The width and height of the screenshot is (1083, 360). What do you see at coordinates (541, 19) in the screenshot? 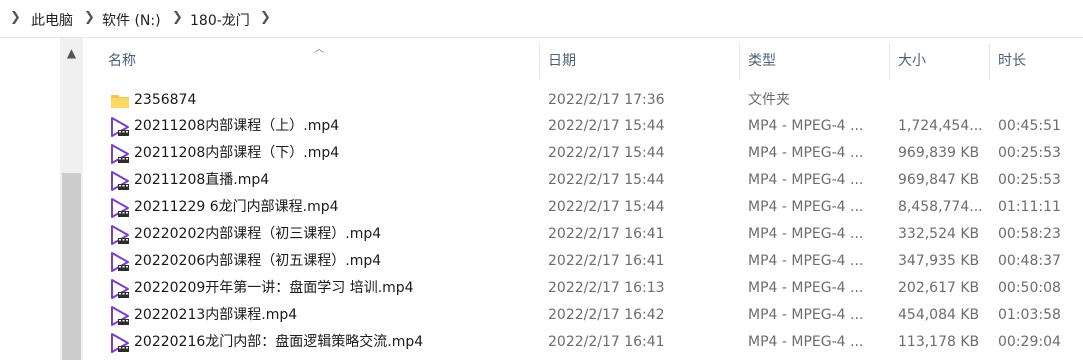
I see `address-bar: ❯ 此电脑 ❯ 软件 (N:) ❯ 180-龙门 ❯` at bounding box center [541, 19].